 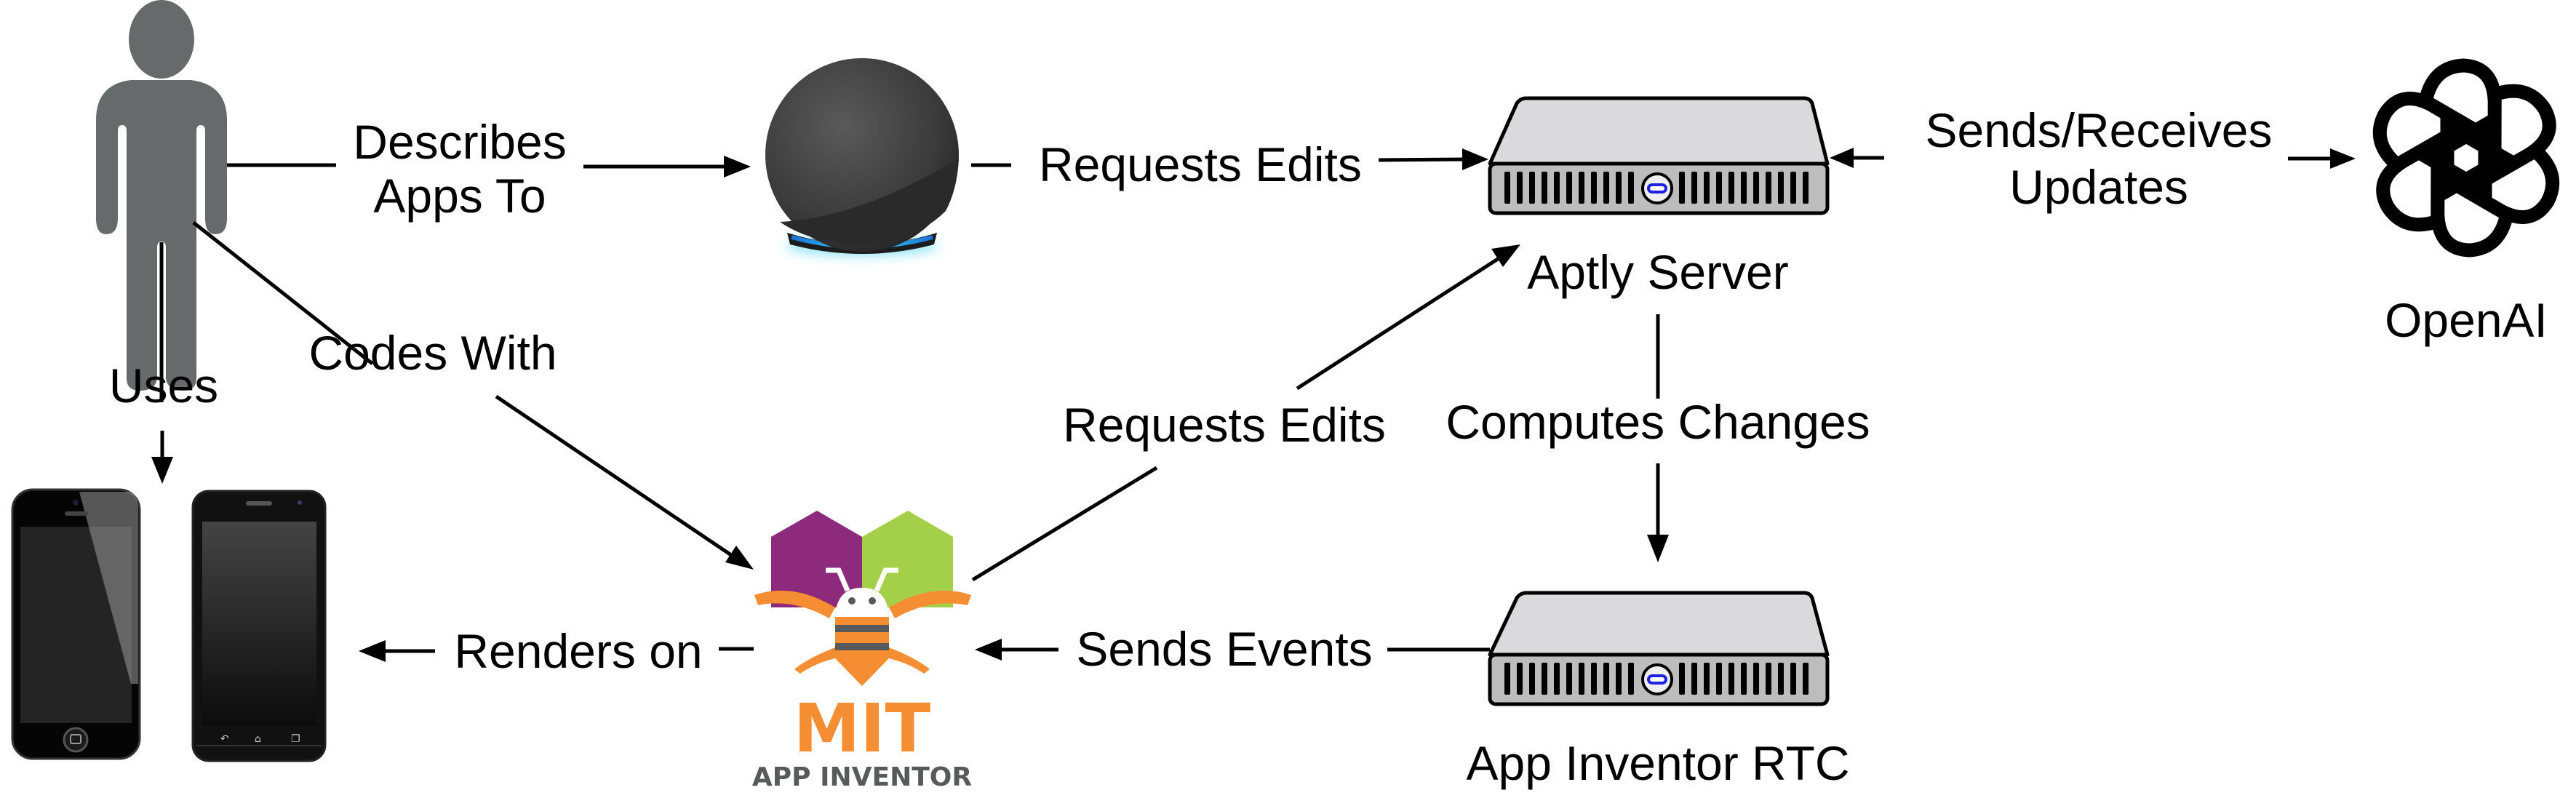 I want to click on edge-renders-on: Renders on, so click(x=556, y=651).